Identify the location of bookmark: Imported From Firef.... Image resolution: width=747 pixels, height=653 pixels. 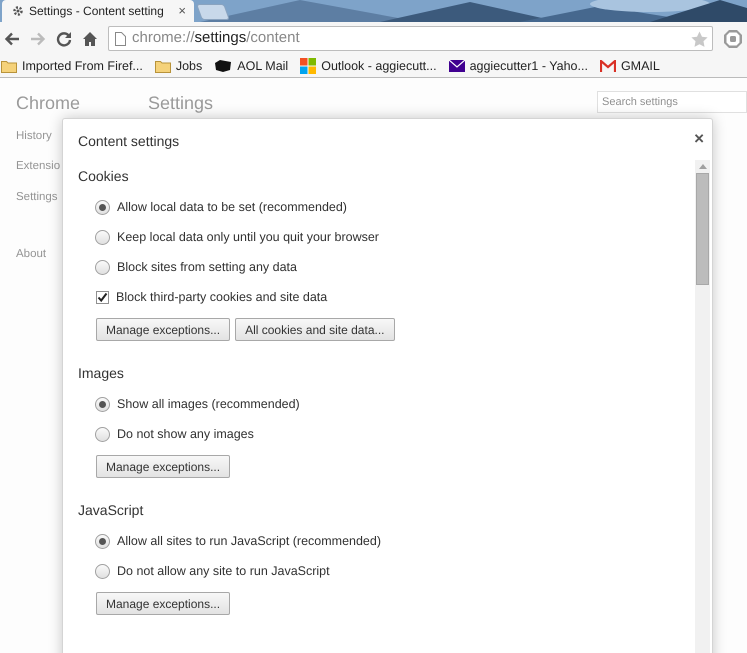
(72, 66).